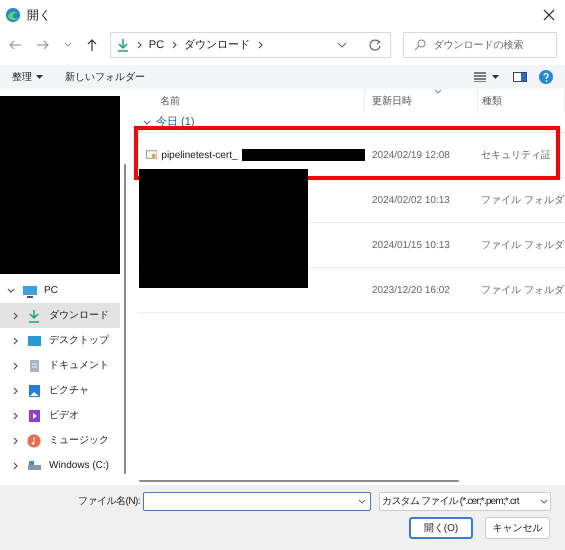  What do you see at coordinates (411, 155) in the screenshot?
I see `modified-date: 2024/02/19 12:08` at bounding box center [411, 155].